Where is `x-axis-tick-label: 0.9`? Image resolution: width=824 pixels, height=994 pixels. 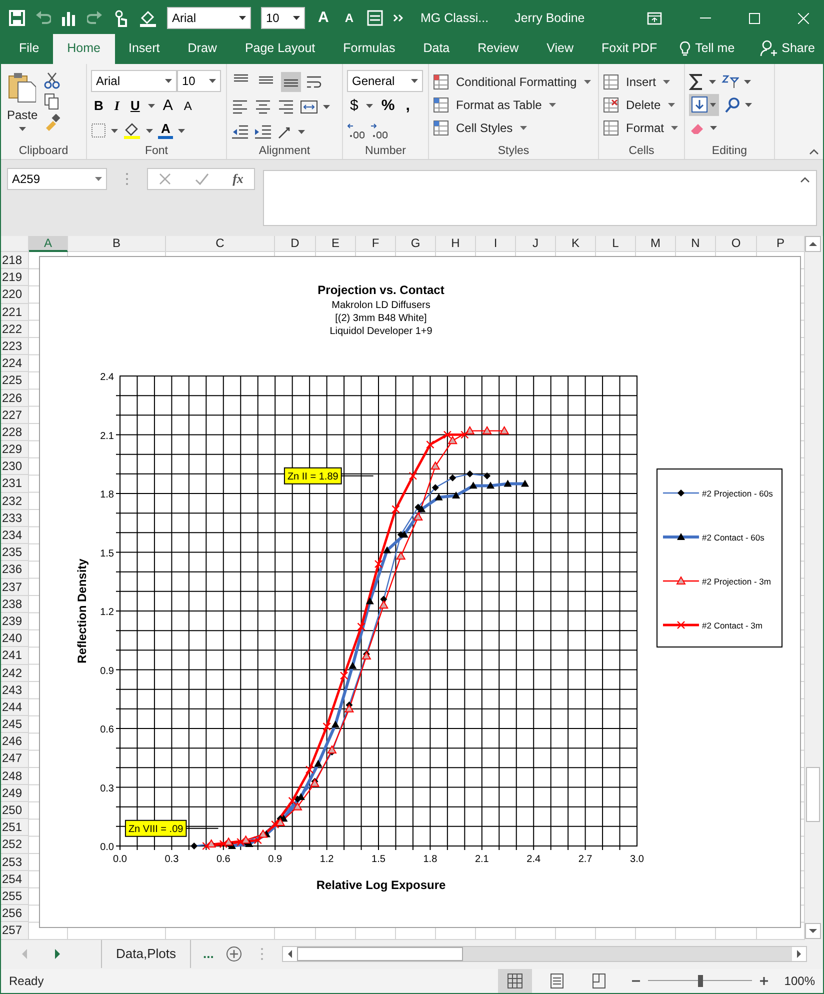
x-axis-tick-label: 0.9 is located at coordinates (275, 859).